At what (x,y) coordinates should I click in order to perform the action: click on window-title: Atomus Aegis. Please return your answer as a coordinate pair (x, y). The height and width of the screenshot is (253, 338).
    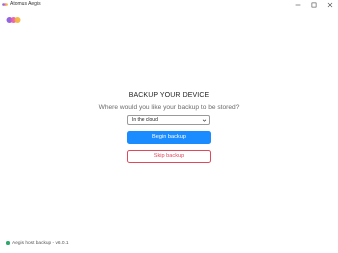
    Looking at the image, I should click on (25, 4).